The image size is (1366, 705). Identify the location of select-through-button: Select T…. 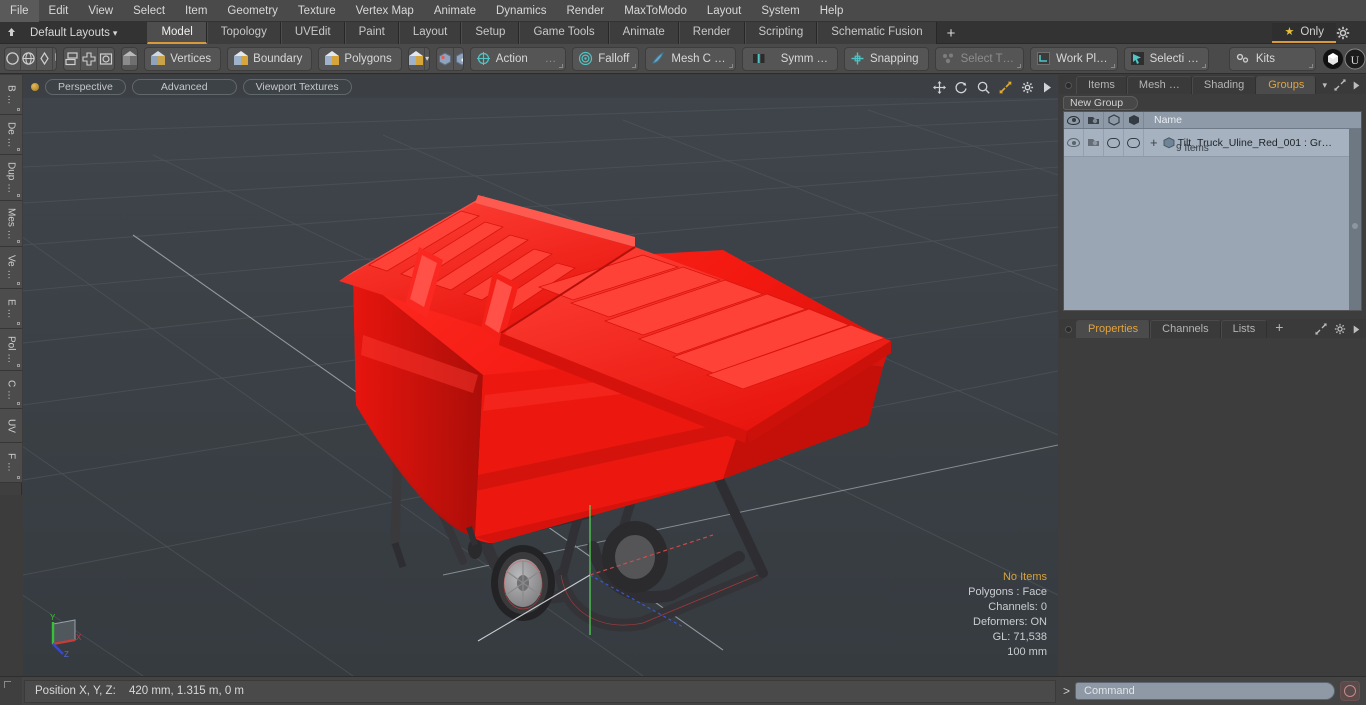
(979, 58).